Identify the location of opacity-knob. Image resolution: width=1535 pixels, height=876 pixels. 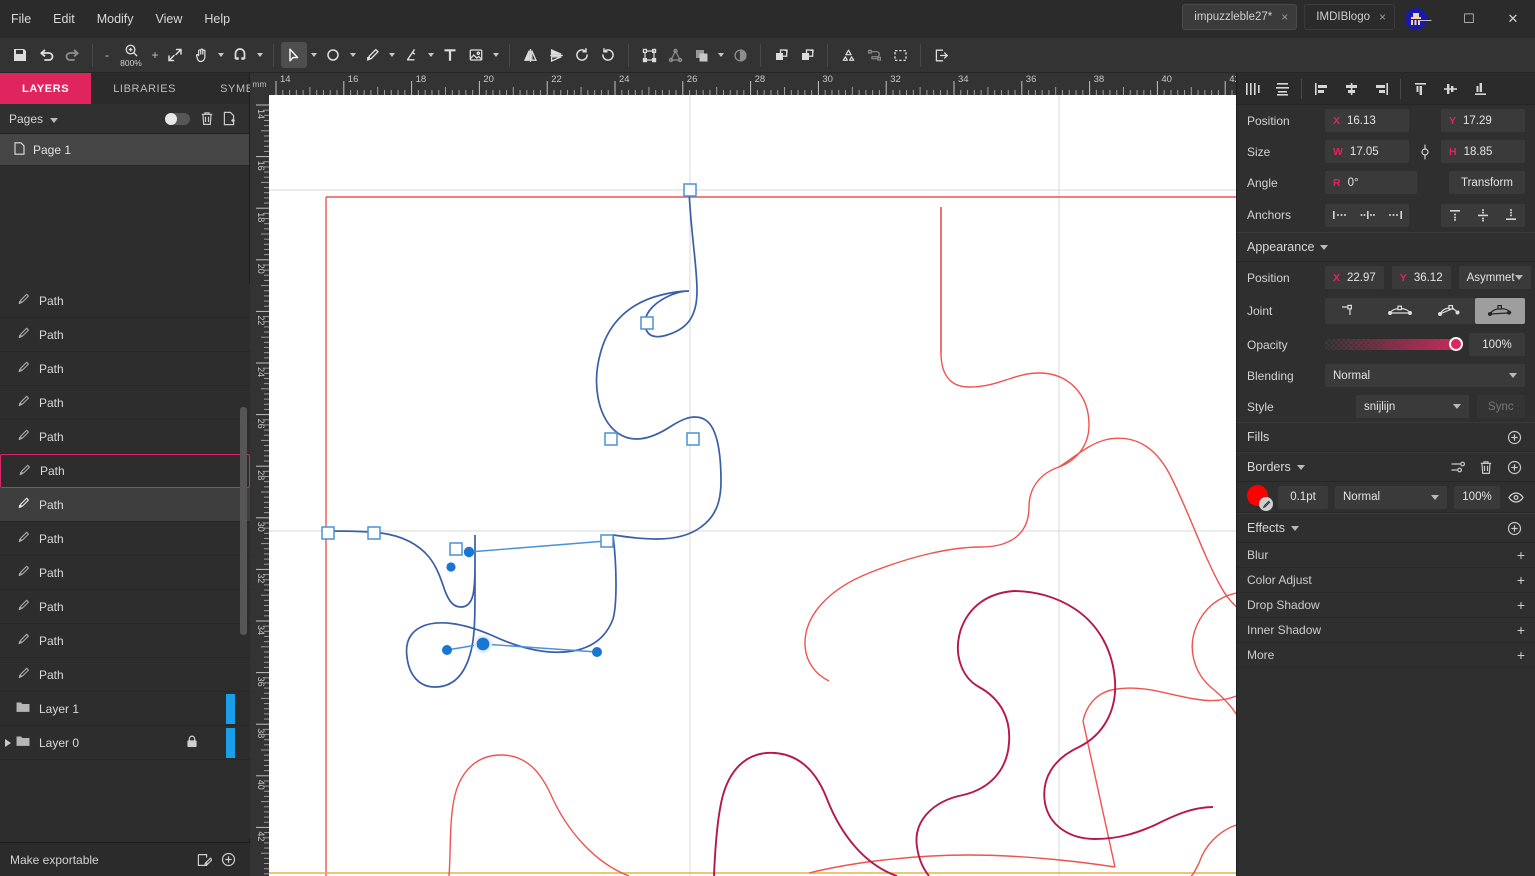
(1456, 344).